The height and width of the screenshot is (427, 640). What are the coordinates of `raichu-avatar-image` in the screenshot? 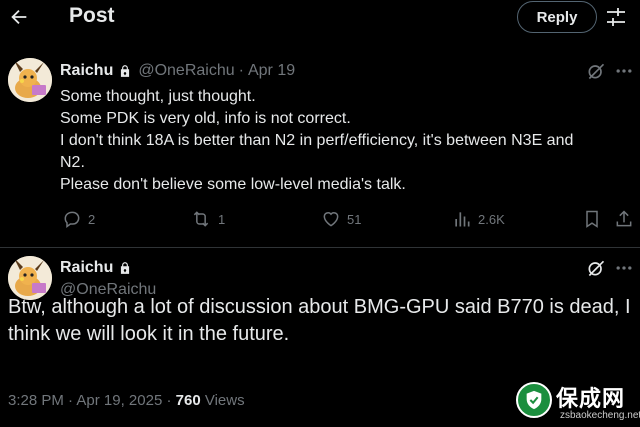 It's located at (30, 80).